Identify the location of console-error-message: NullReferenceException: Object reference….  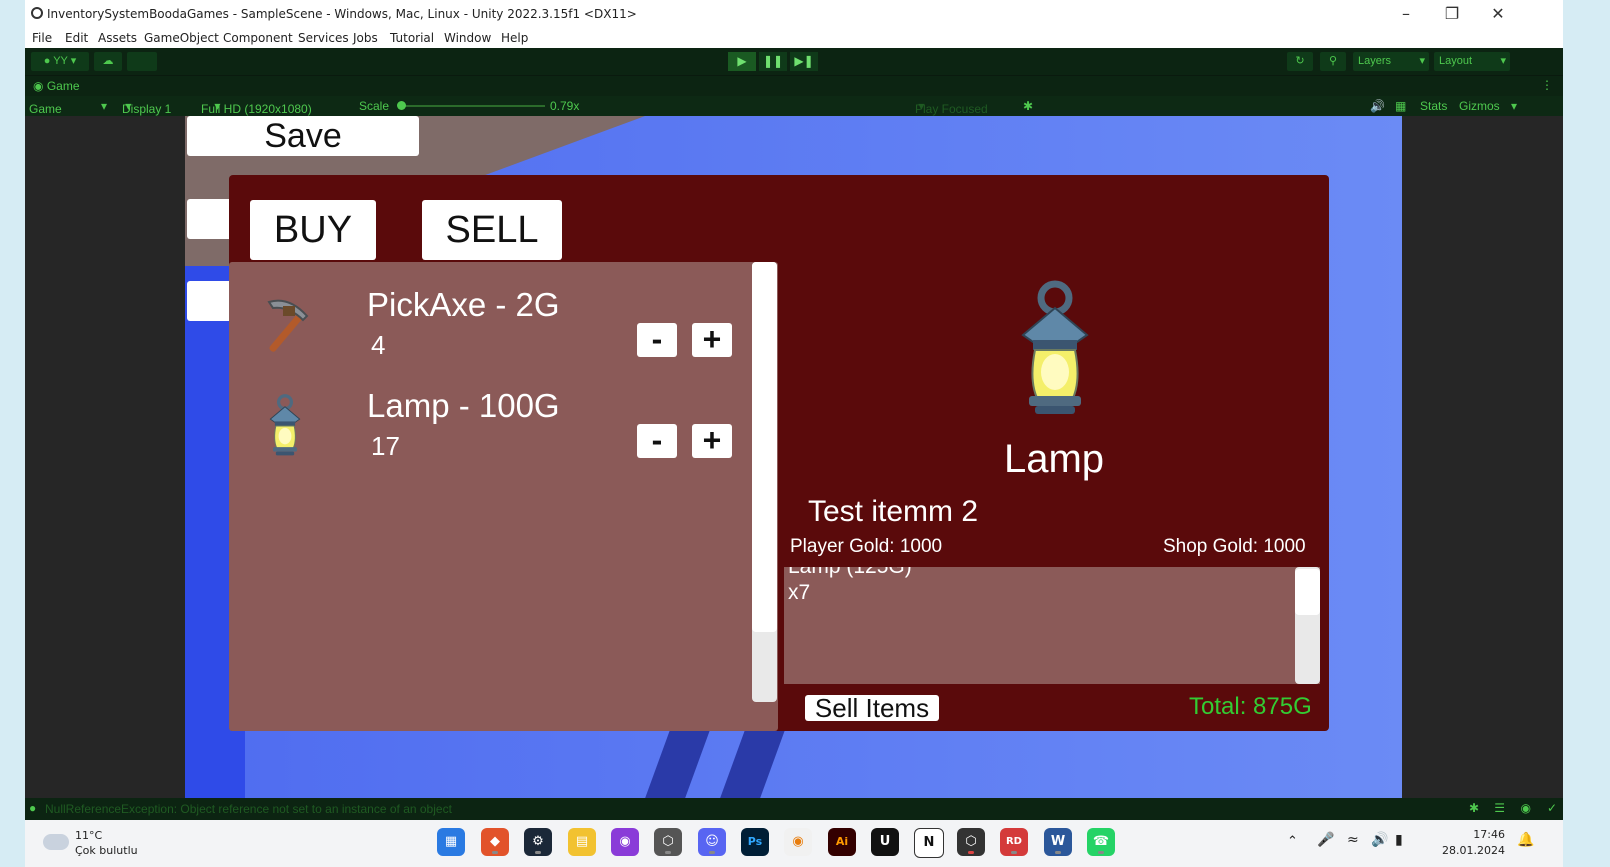
(248, 809).